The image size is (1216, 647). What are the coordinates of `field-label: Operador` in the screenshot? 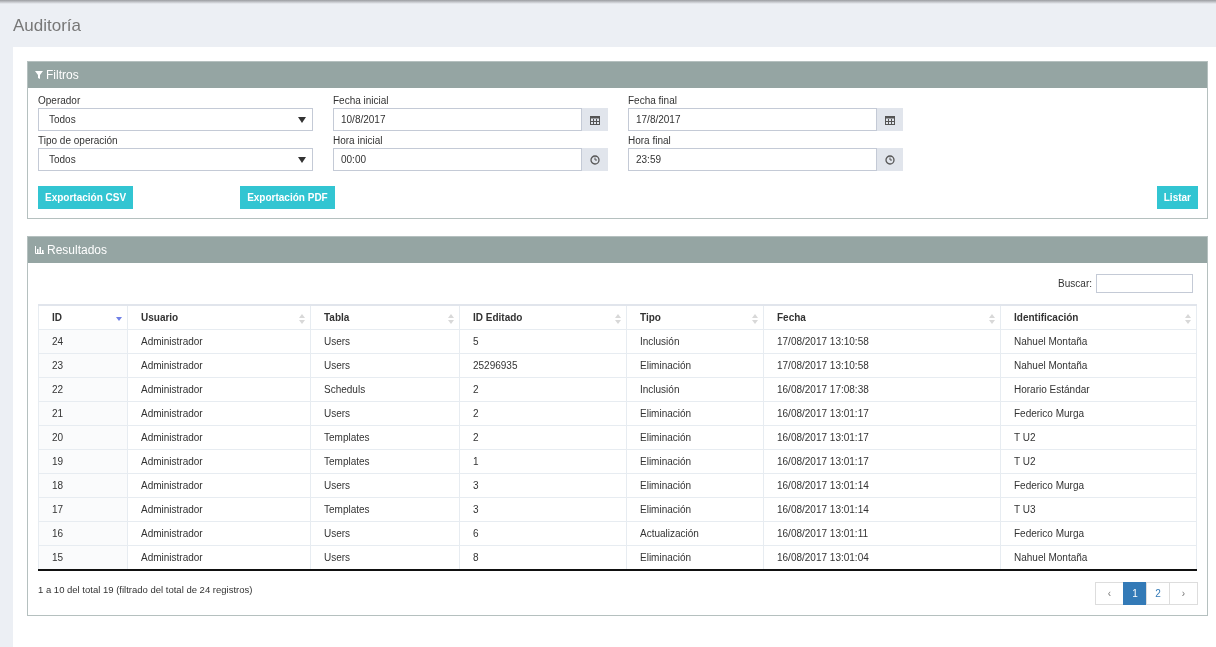 It's located at (60, 101).